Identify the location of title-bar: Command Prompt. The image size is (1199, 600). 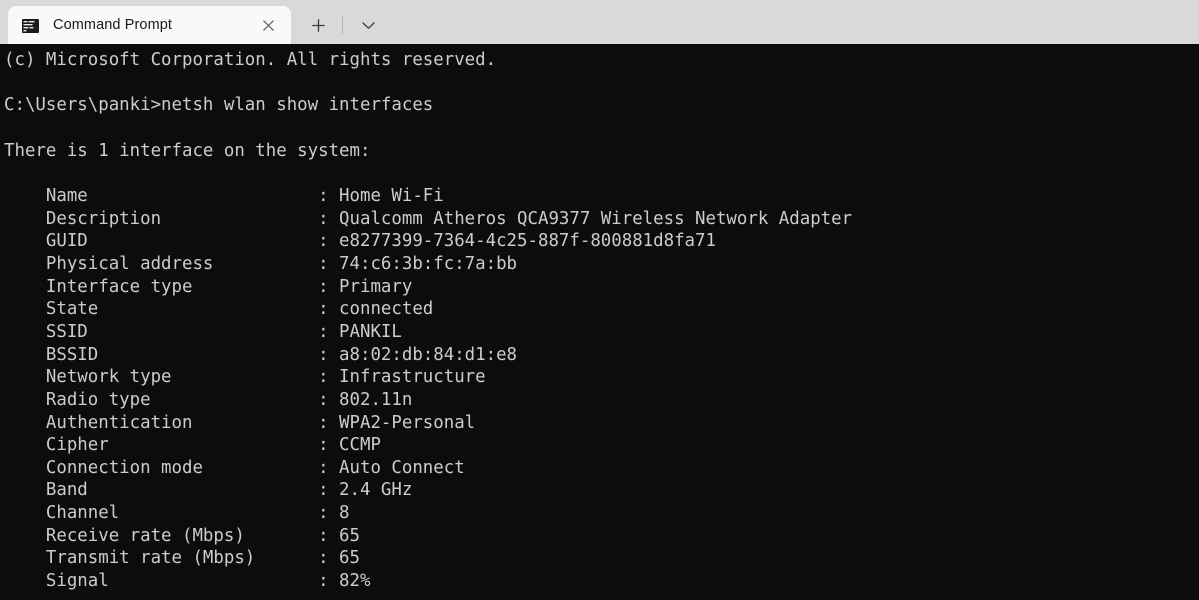
(599, 22).